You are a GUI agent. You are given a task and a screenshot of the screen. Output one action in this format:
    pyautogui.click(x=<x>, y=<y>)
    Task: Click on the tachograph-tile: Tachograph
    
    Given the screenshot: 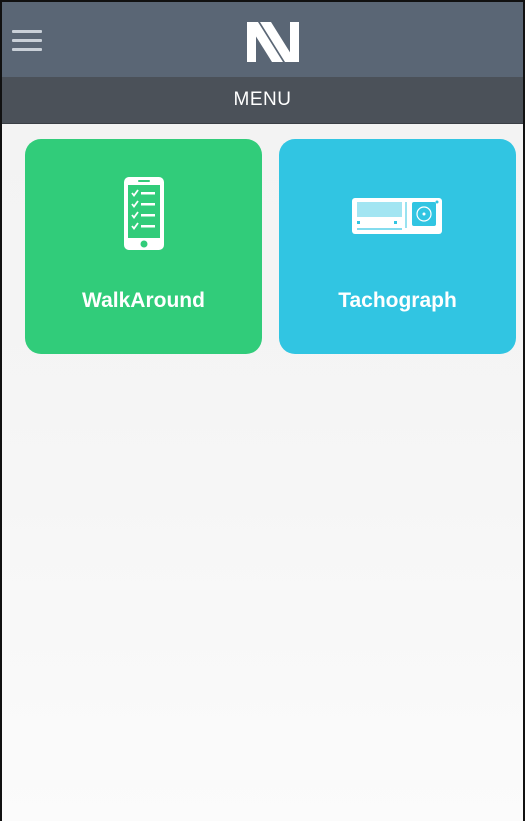 What is the action you would take?
    pyautogui.click(x=397, y=246)
    